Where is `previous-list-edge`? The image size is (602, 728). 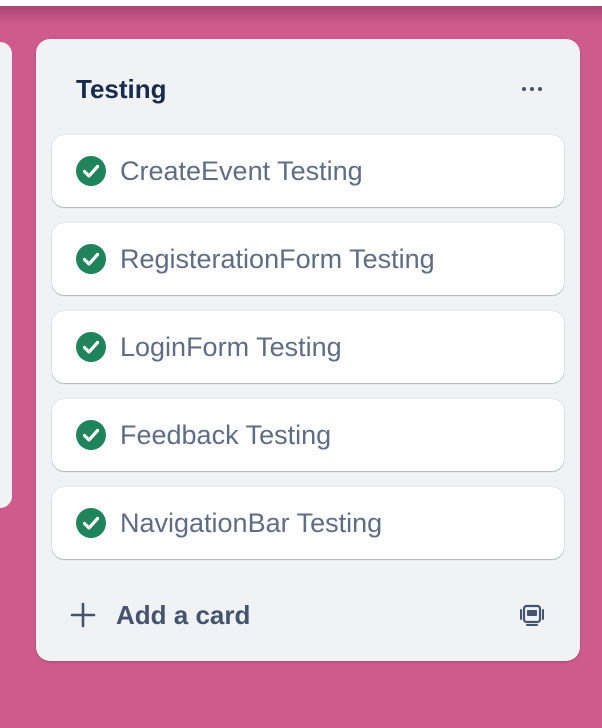
previous-list-edge is located at coordinates (6, 275).